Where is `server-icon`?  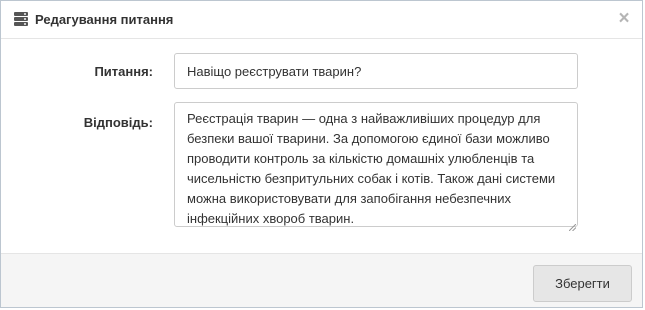
server-icon is located at coordinates (21, 19).